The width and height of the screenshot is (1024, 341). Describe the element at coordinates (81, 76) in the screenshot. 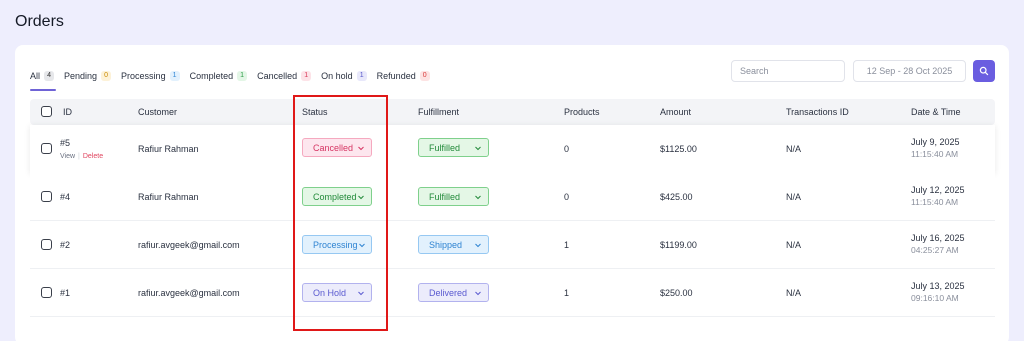

I see `tab-label: Pending` at that location.